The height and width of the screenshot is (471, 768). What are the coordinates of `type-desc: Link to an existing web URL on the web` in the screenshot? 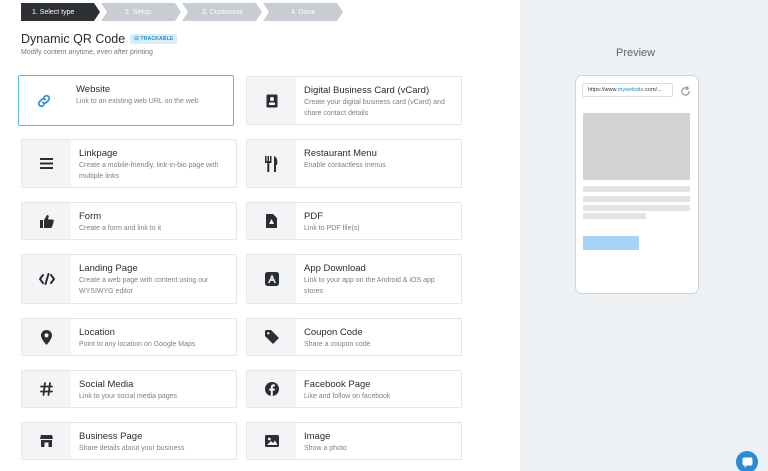 It's located at (137, 101).